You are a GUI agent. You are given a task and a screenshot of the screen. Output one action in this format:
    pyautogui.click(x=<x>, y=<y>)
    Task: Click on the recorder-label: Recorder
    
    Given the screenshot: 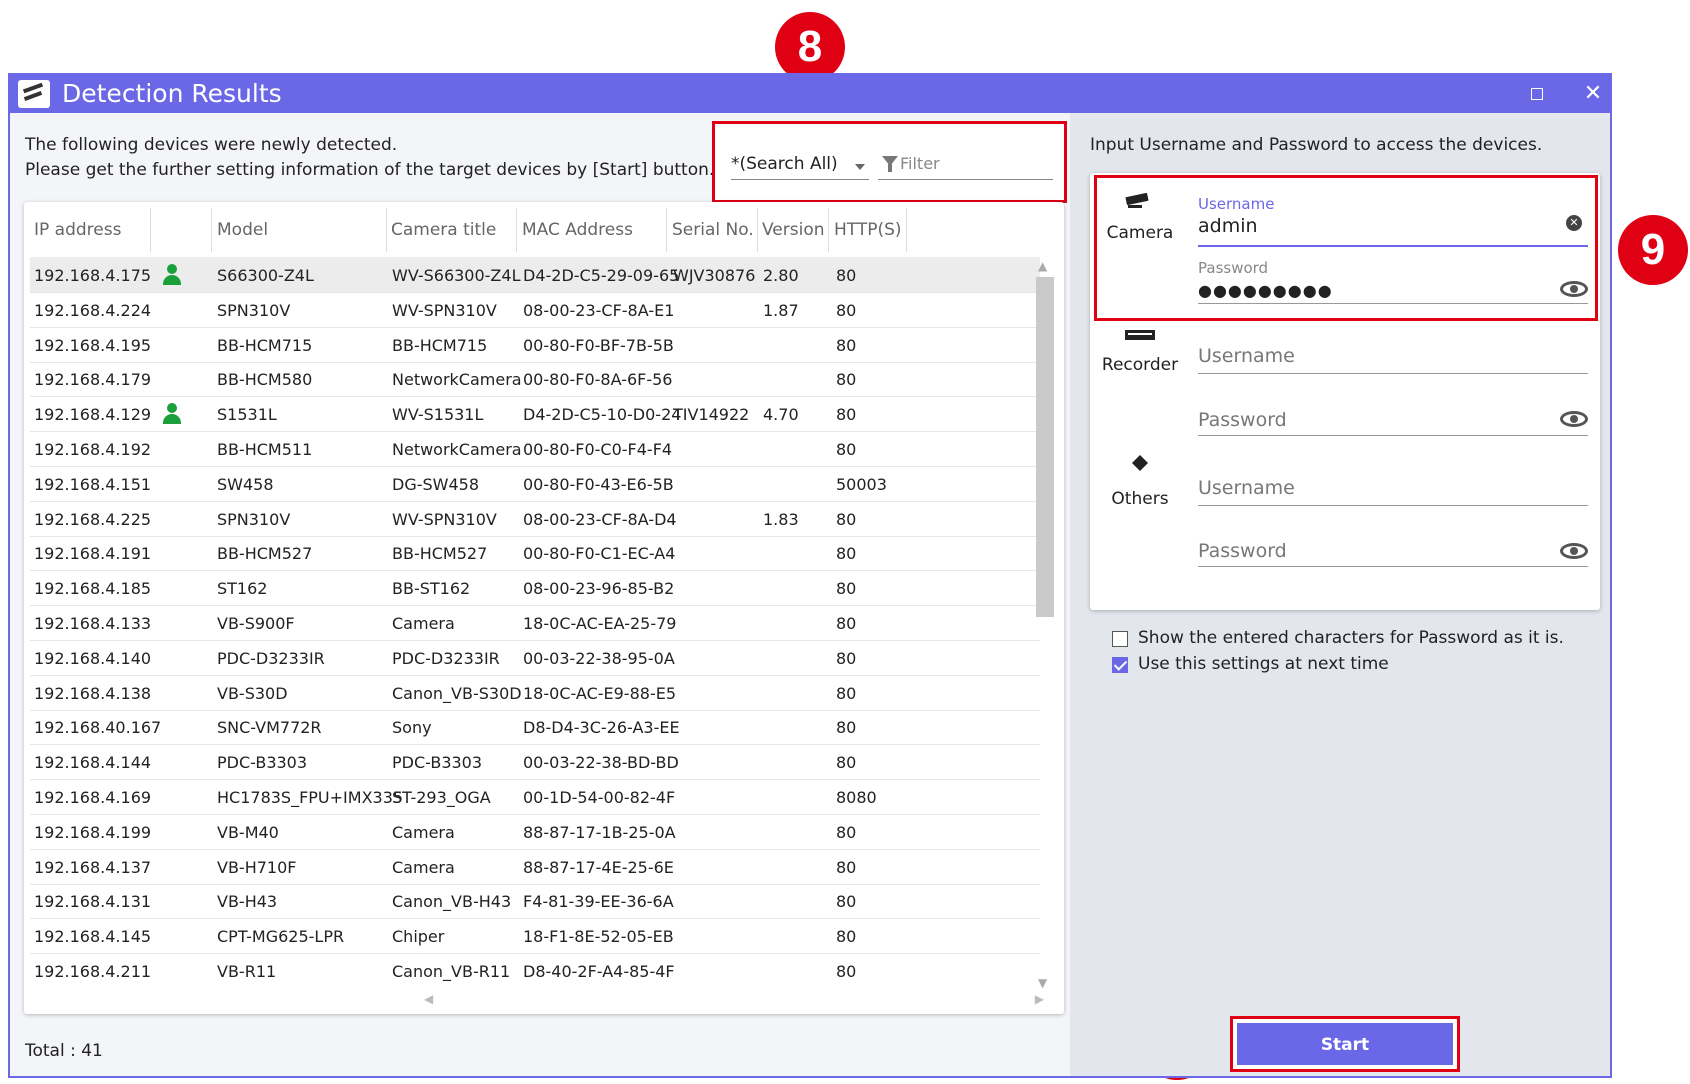 What is the action you would take?
    pyautogui.click(x=1140, y=365)
    